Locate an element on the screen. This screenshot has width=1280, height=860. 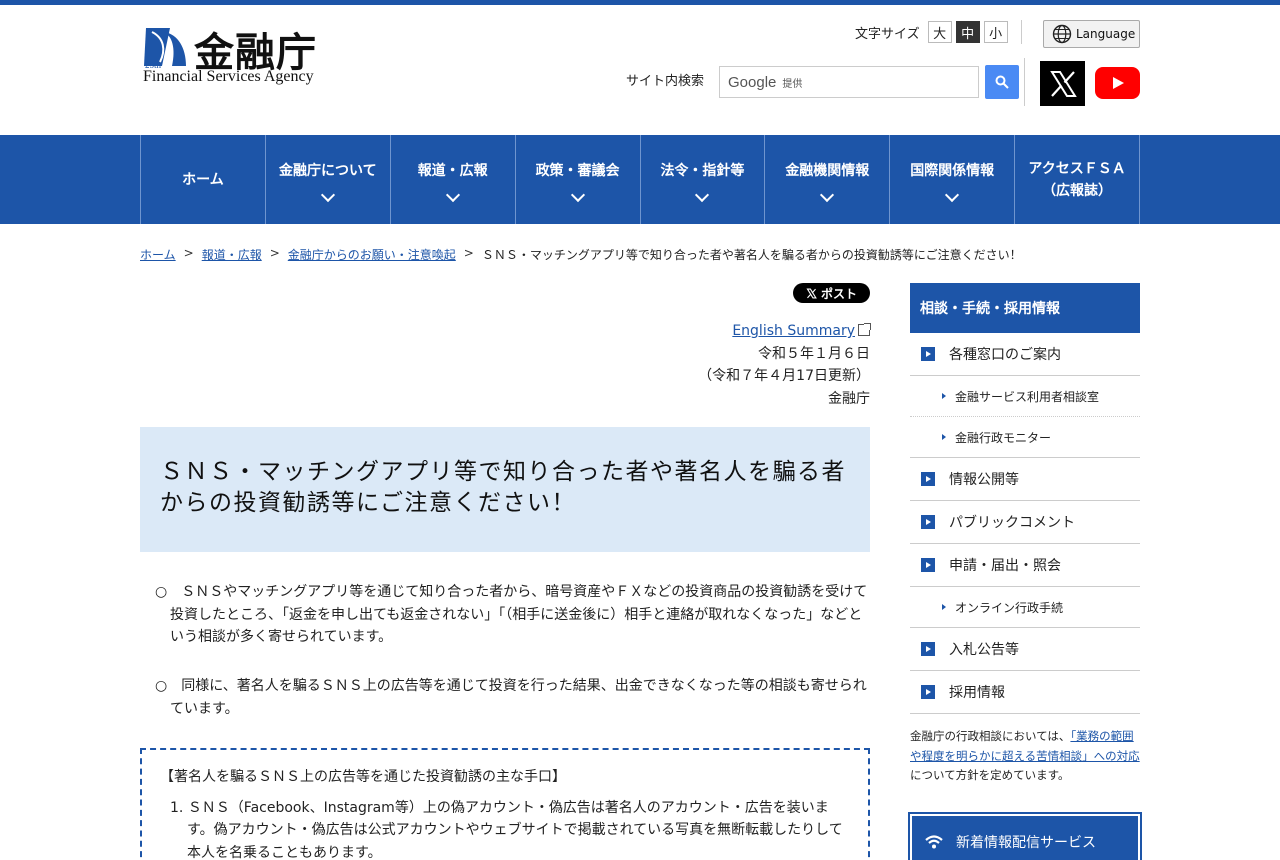
nav-item-press: 報道・広報 is located at coordinates (453, 179).